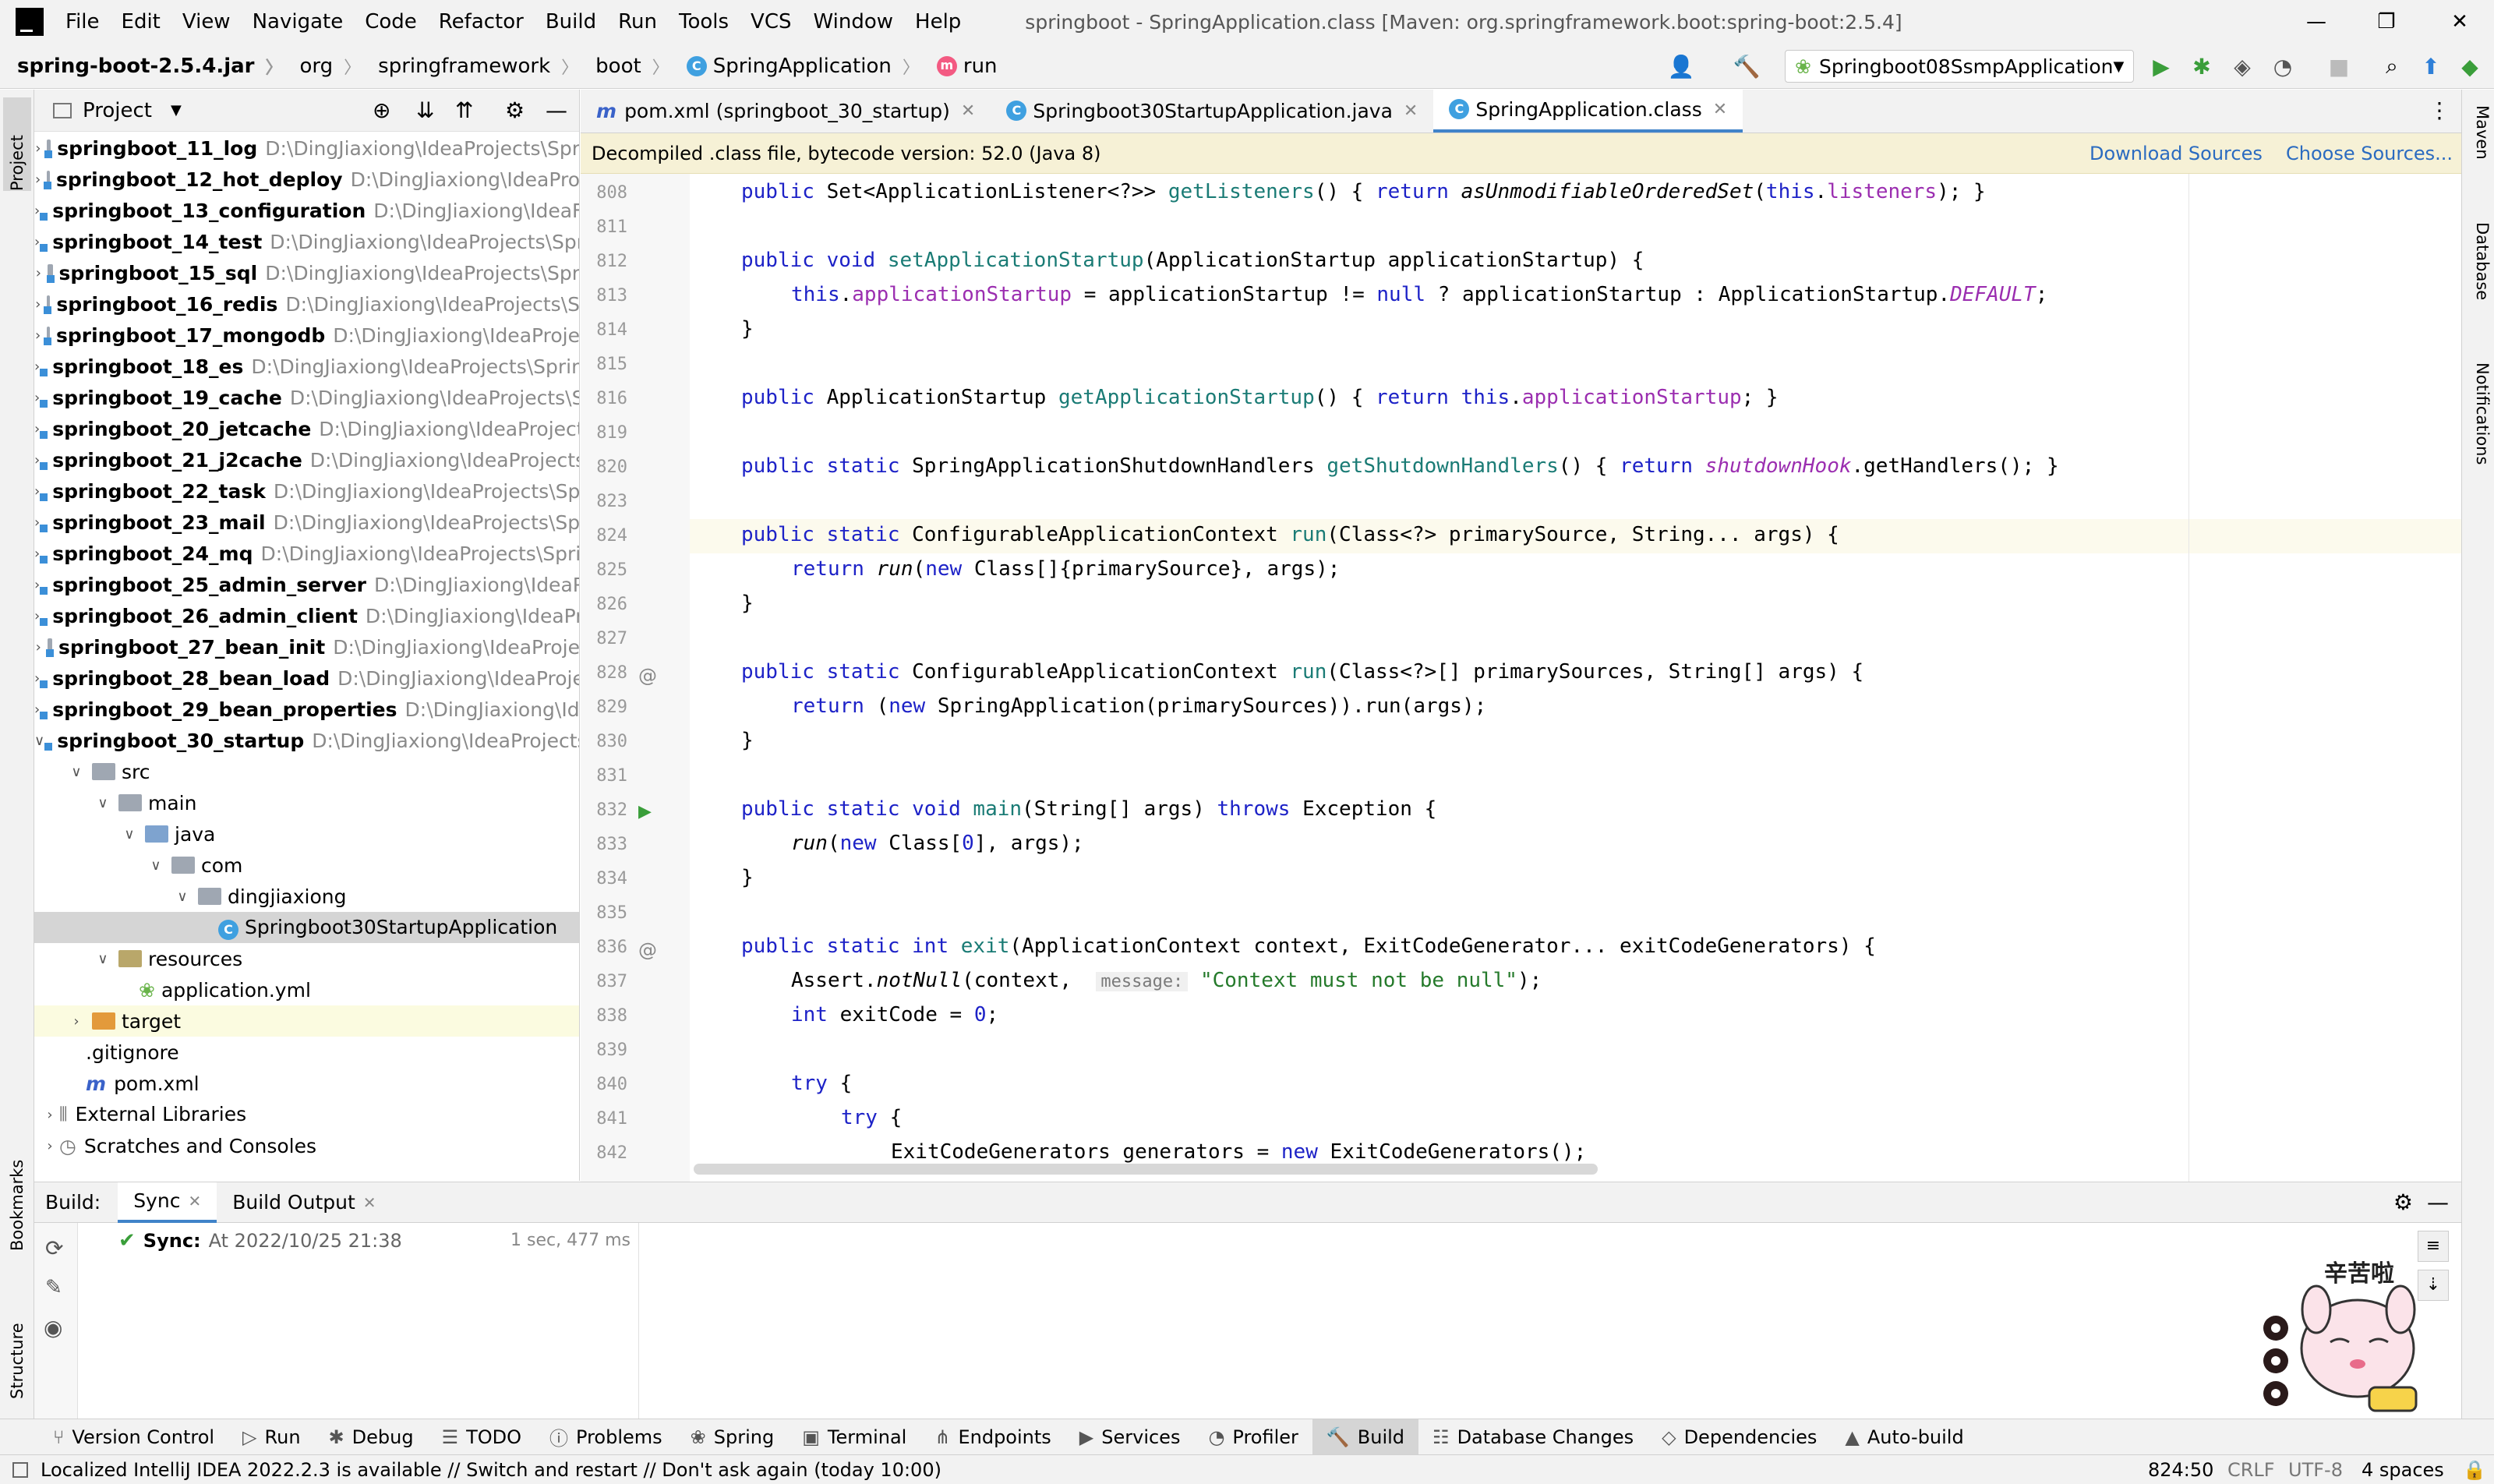  Describe the element at coordinates (854, 22) in the screenshot. I see `menu-window: Window` at that location.